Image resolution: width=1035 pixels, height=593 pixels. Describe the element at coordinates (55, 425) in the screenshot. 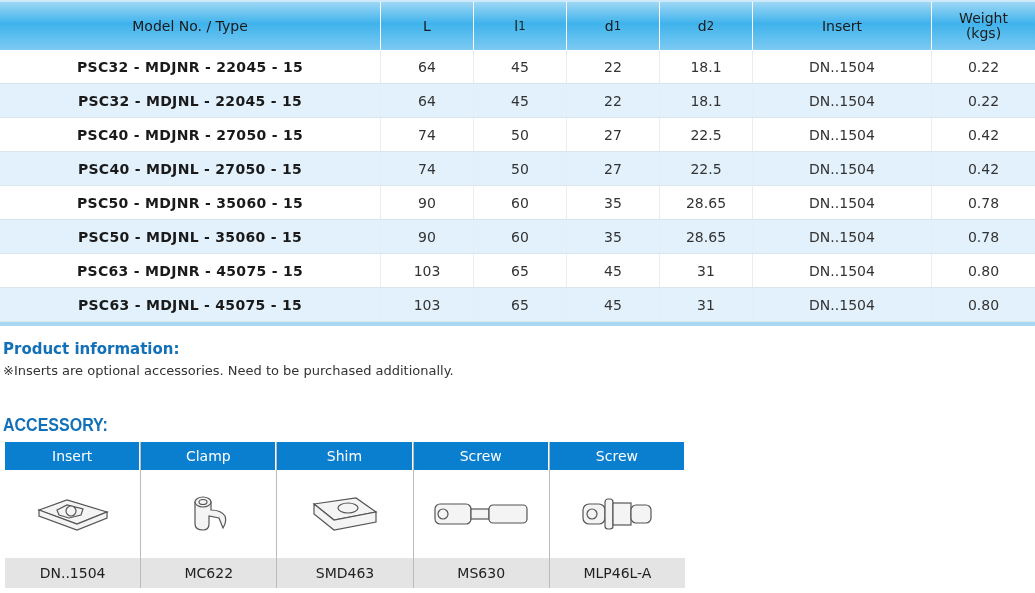

I see `section-heading: ACCESSORY:` at that location.